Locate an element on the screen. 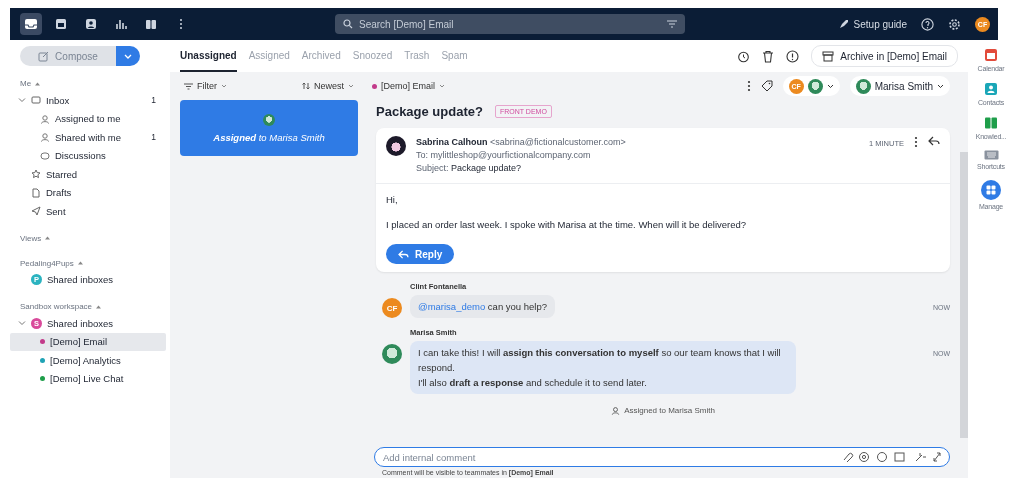 Image resolution: width=1024 pixels, height=494 pixels. tab: Archived is located at coordinates (321, 56).